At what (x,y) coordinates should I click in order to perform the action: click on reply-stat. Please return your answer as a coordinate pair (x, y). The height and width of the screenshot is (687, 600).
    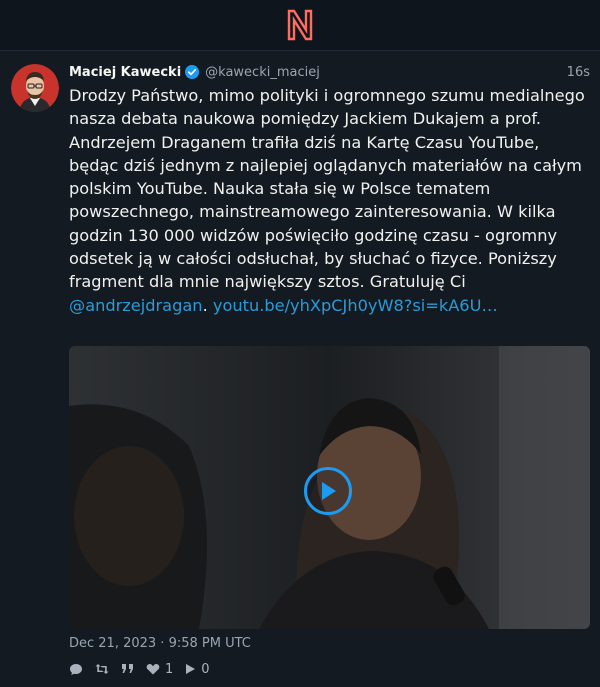
    Looking at the image, I should click on (76, 669).